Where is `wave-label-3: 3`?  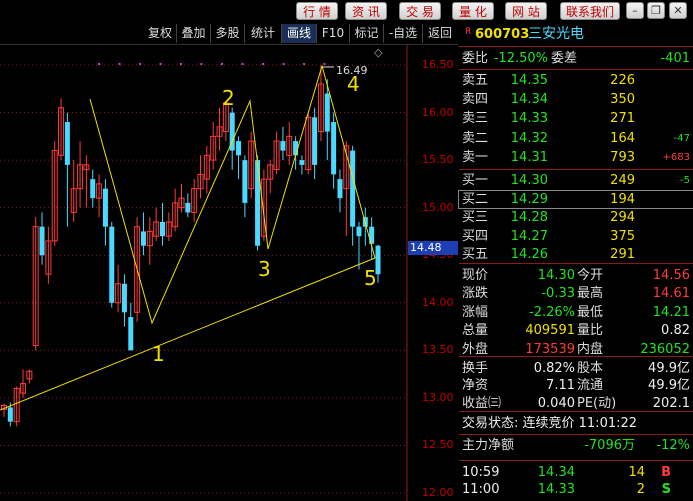 wave-label-3: 3 is located at coordinates (264, 269).